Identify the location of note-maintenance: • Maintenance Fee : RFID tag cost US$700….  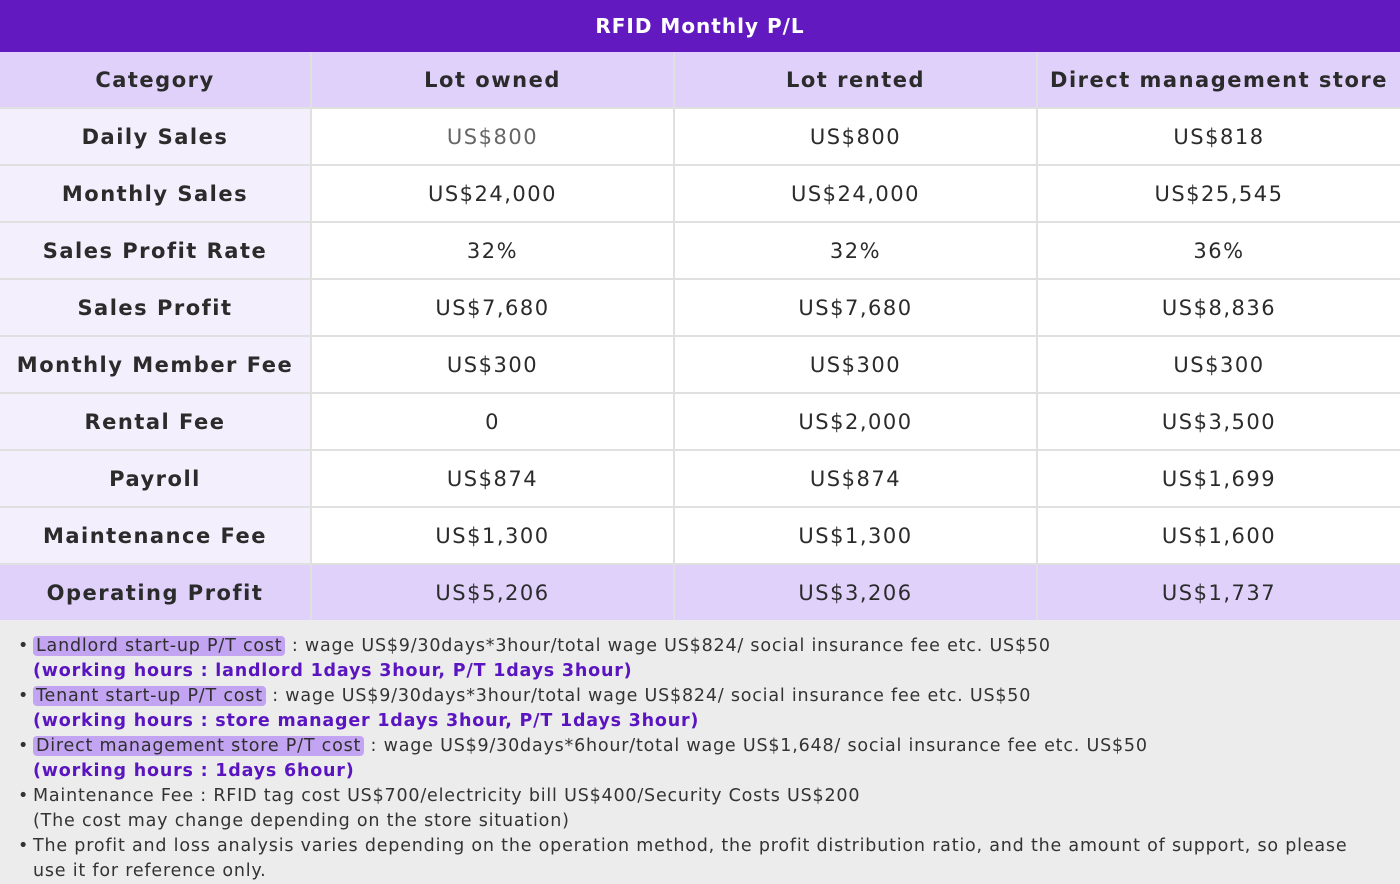
(699, 809).